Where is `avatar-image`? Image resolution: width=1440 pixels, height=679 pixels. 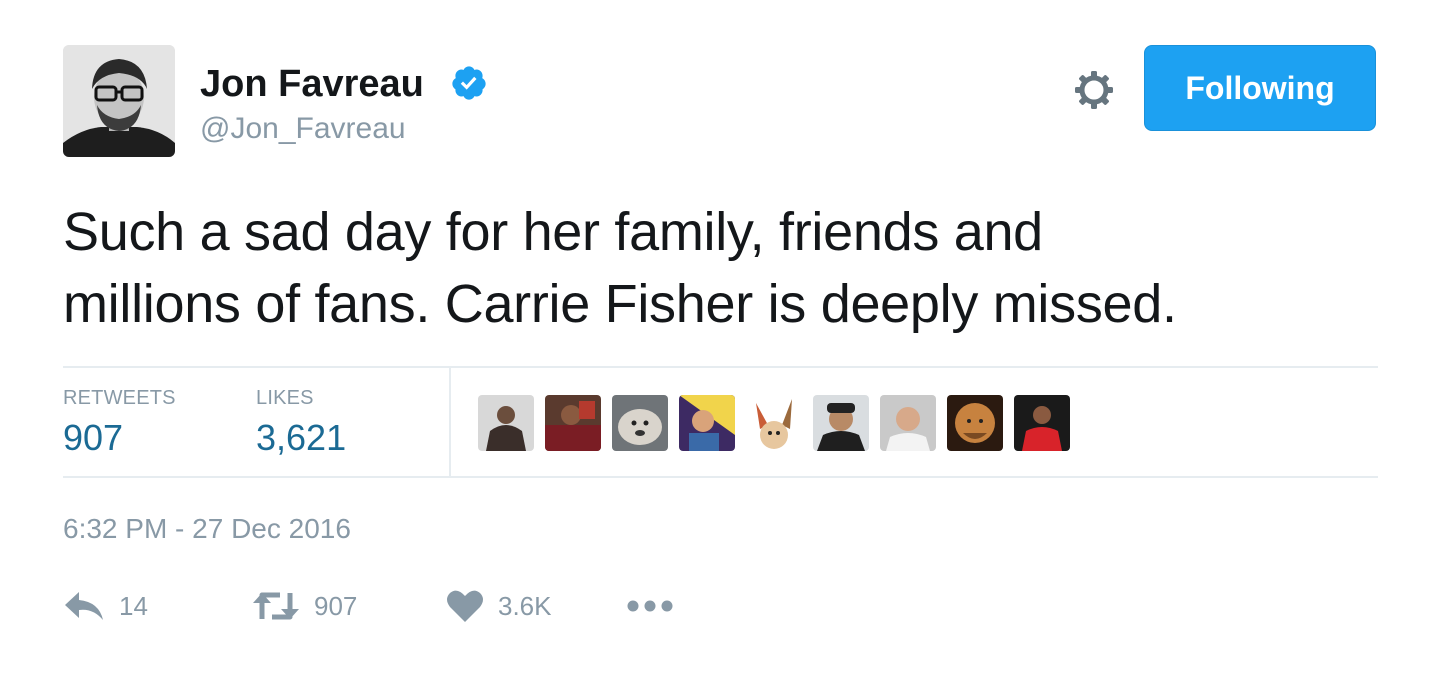
avatar-image is located at coordinates (119, 101).